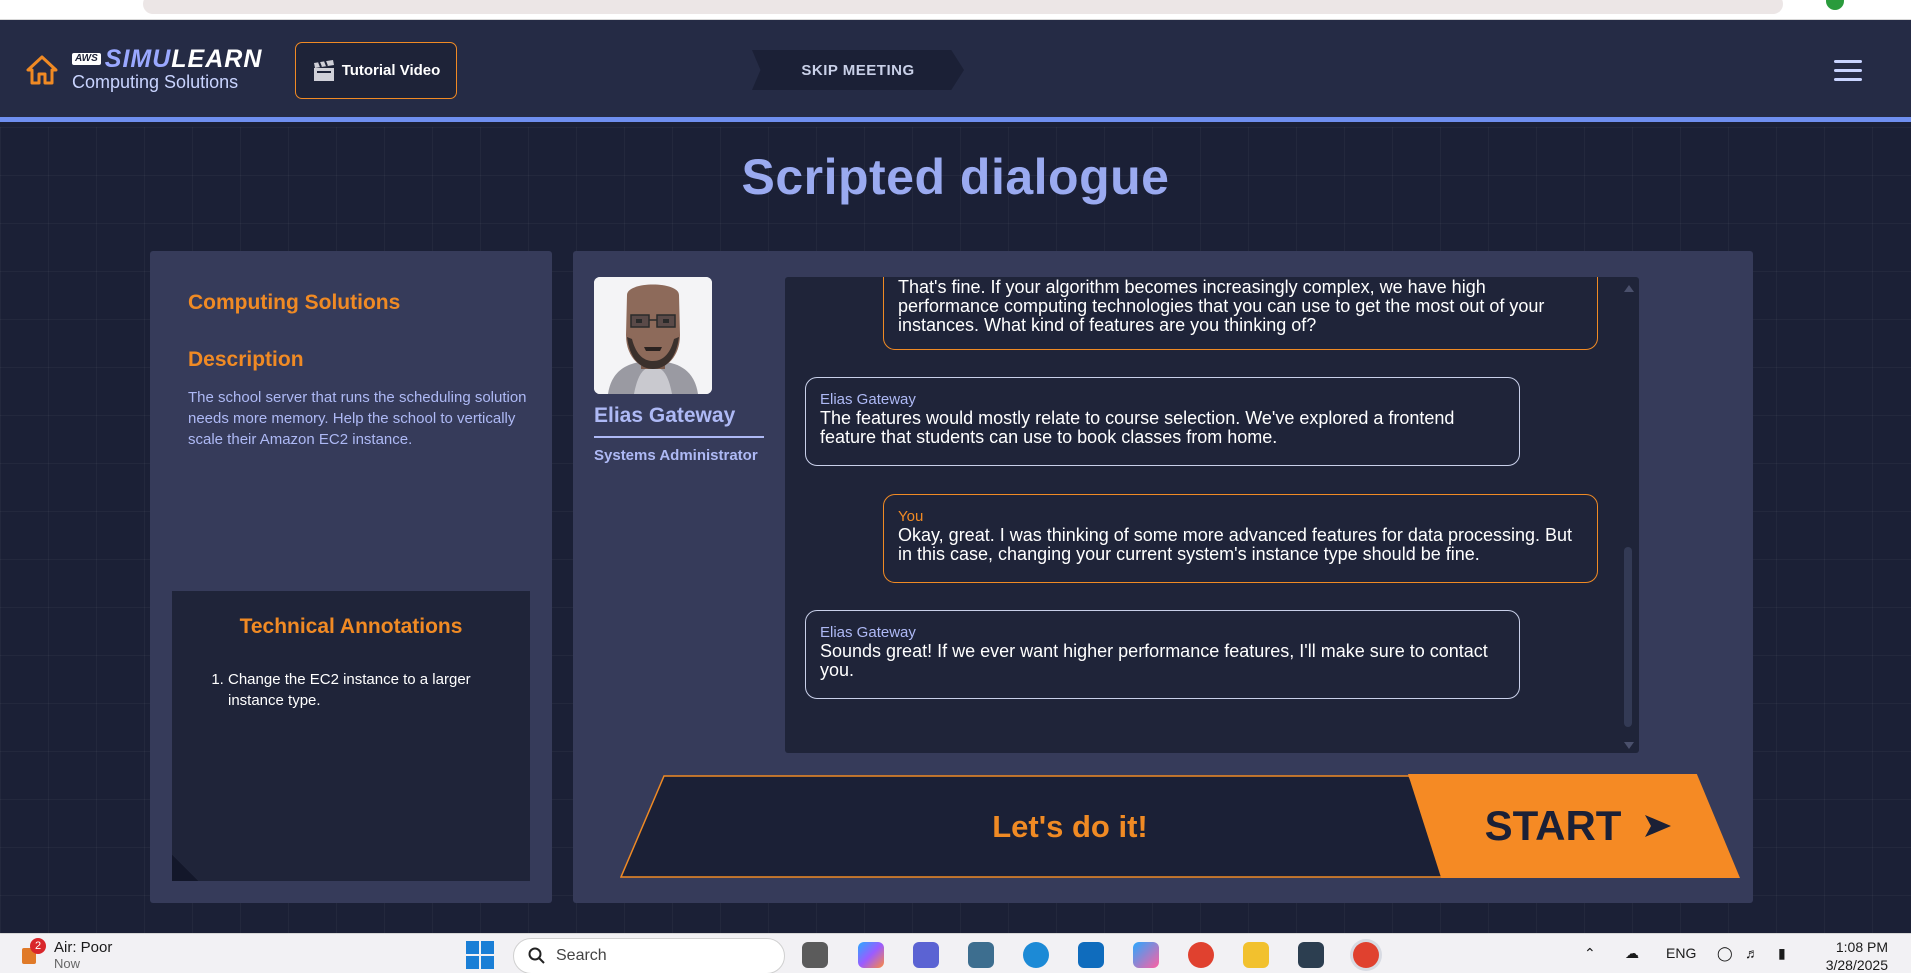 Image resolution: width=1911 pixels, height=973 pixels. I want to click on start-label: START, so click(1553, 825).